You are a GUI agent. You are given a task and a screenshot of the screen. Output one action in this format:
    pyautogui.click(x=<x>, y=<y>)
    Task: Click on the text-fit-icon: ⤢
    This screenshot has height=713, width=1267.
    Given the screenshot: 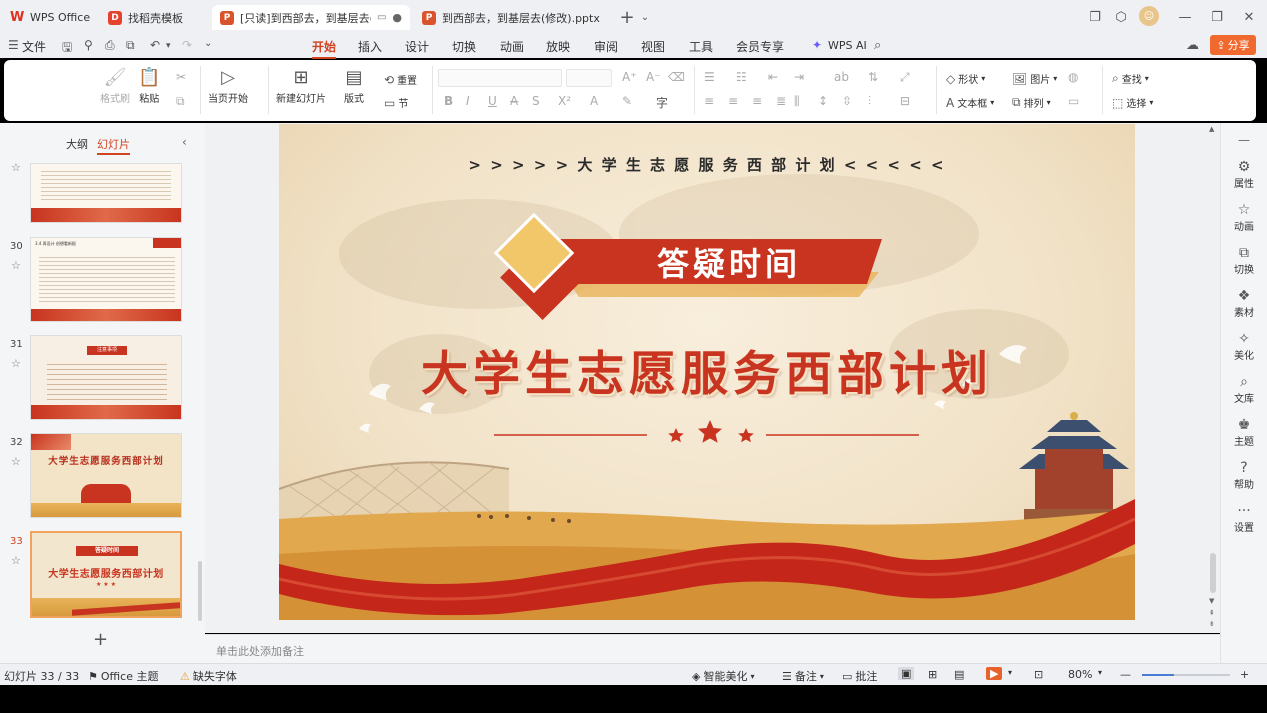 What is the action you would take?
    pyautogui.click(x=905, y=77)
    